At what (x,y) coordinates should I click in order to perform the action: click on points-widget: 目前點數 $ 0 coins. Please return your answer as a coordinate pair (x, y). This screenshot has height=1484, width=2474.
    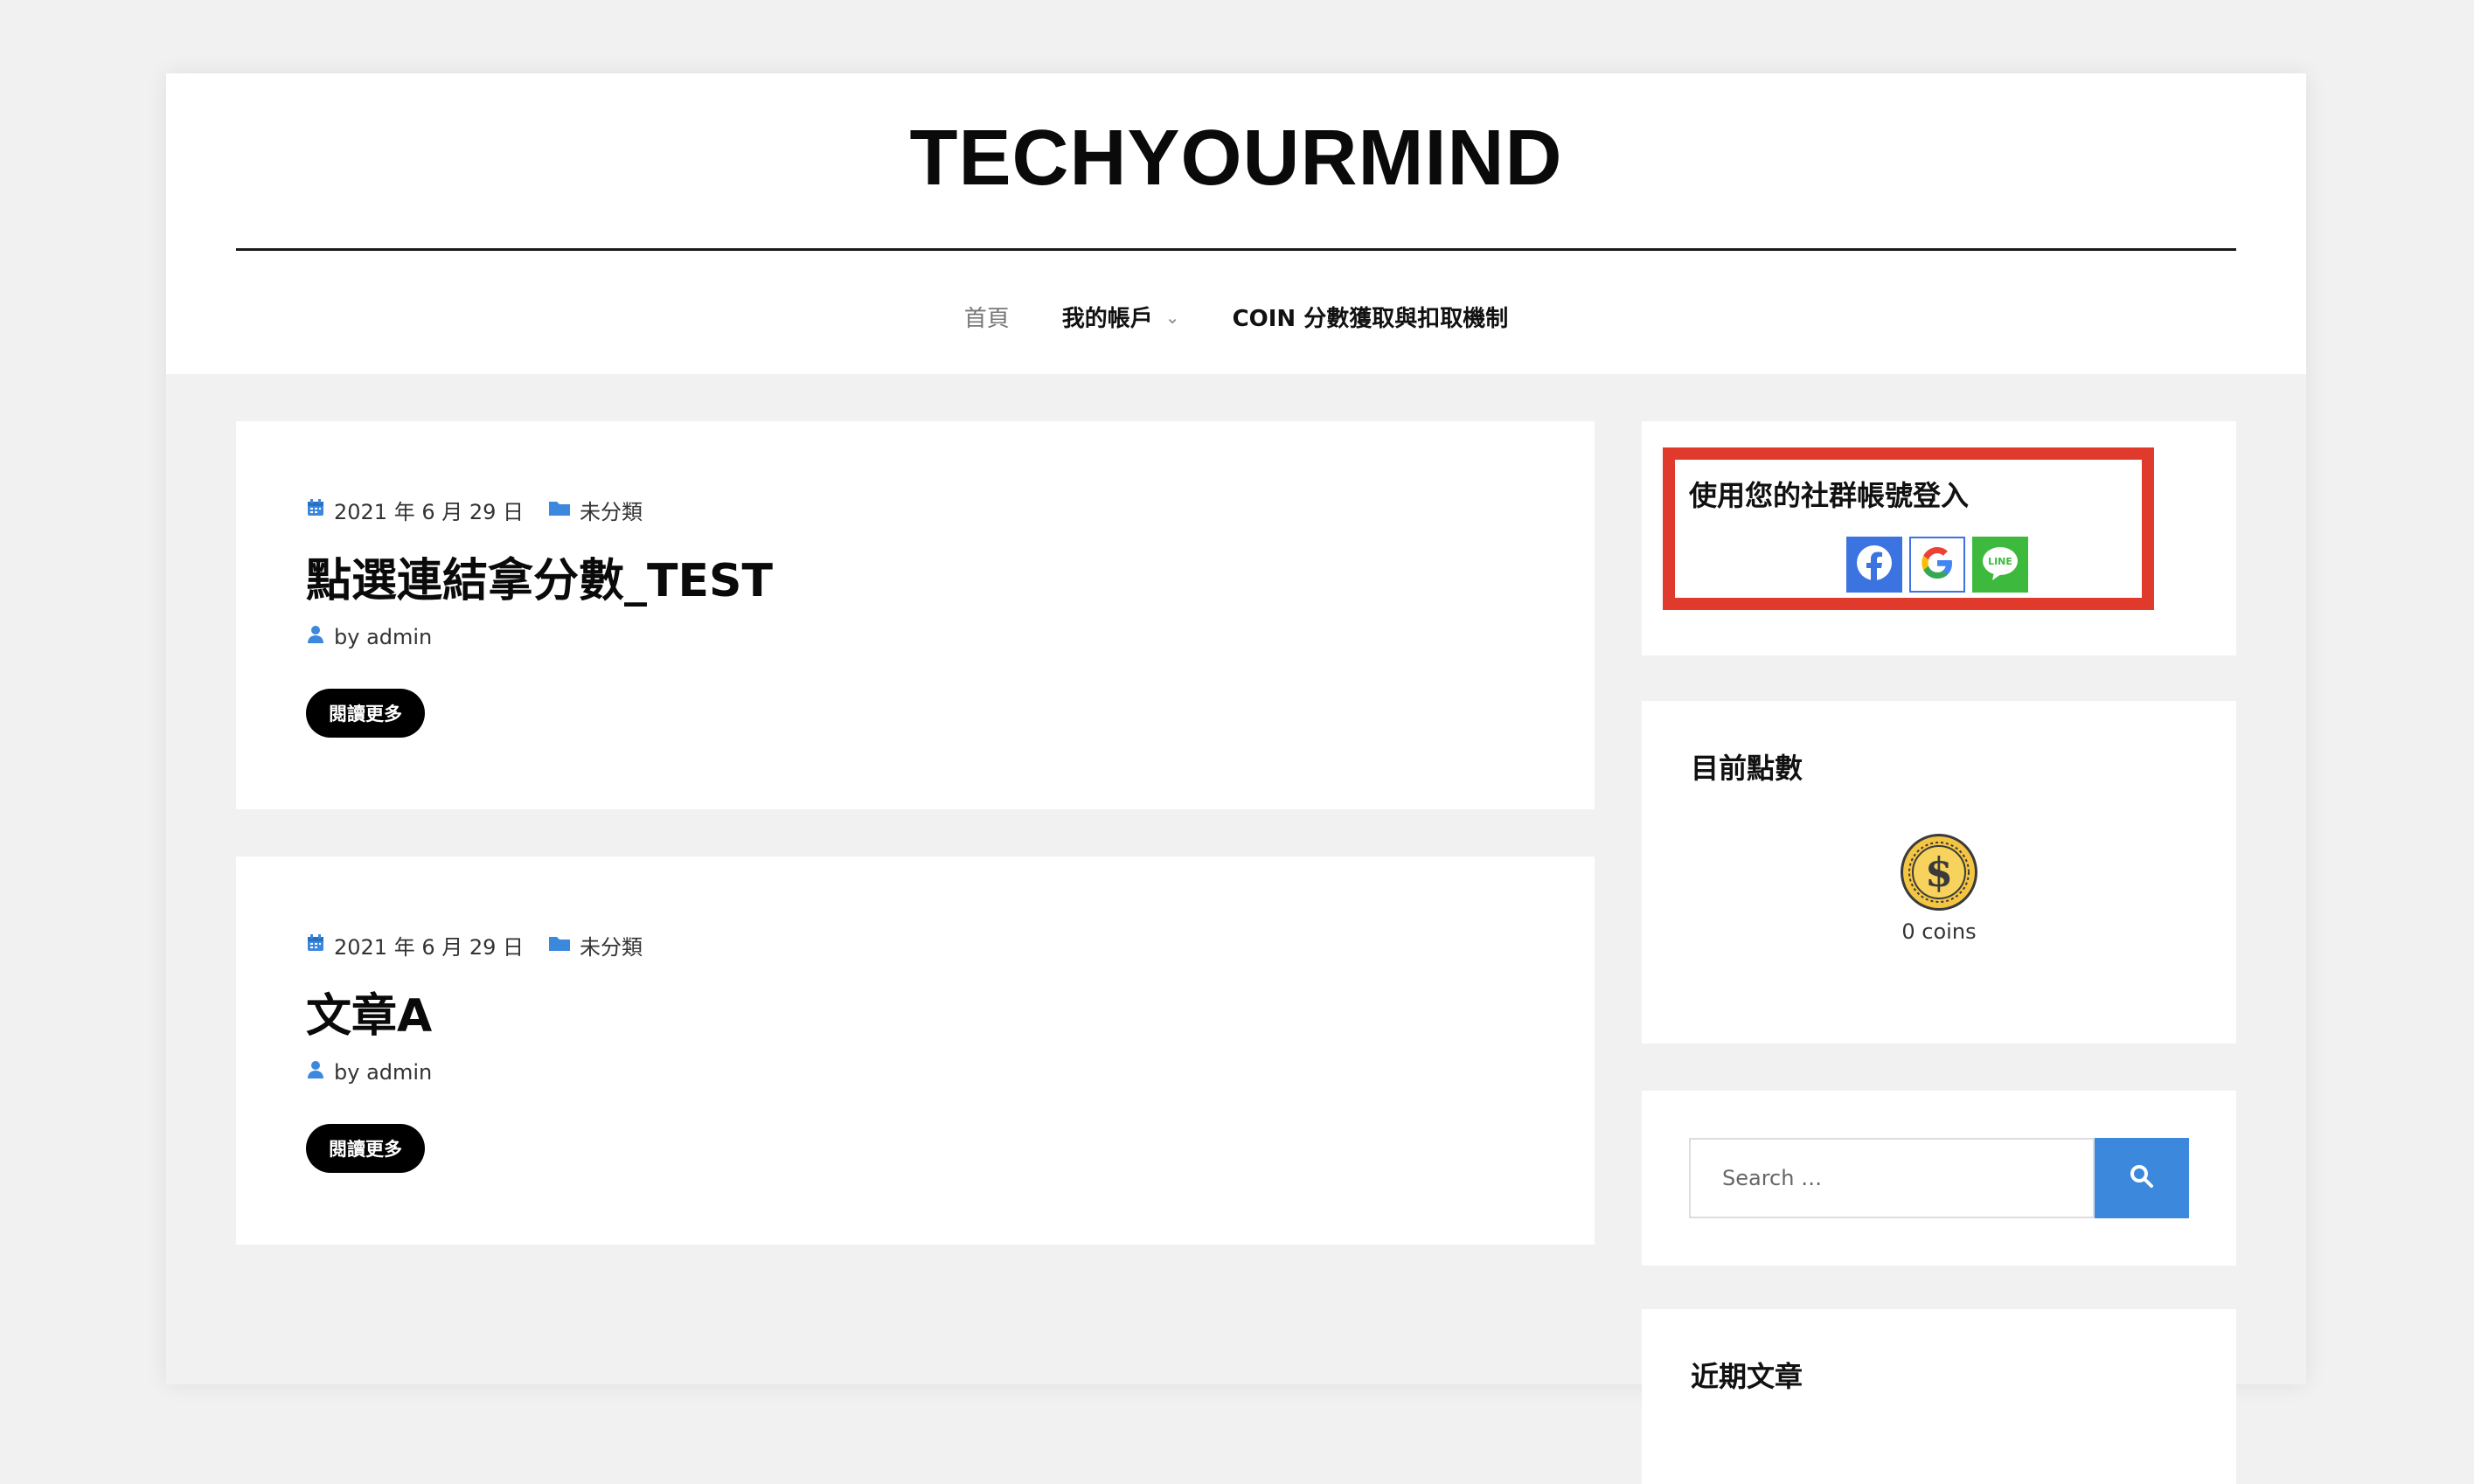
    Looking at the image, I should click on (1939, 872).